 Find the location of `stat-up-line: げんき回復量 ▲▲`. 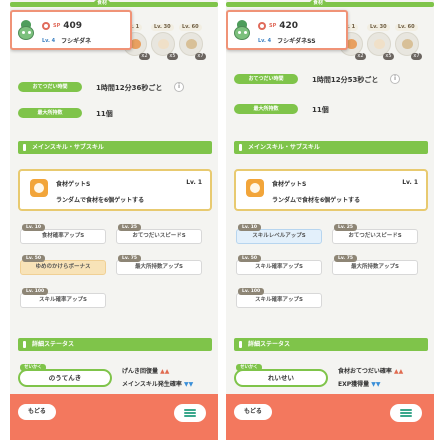

stat-up-line: げんき回復量 ▲▲ is located at coordinates (145, 370).